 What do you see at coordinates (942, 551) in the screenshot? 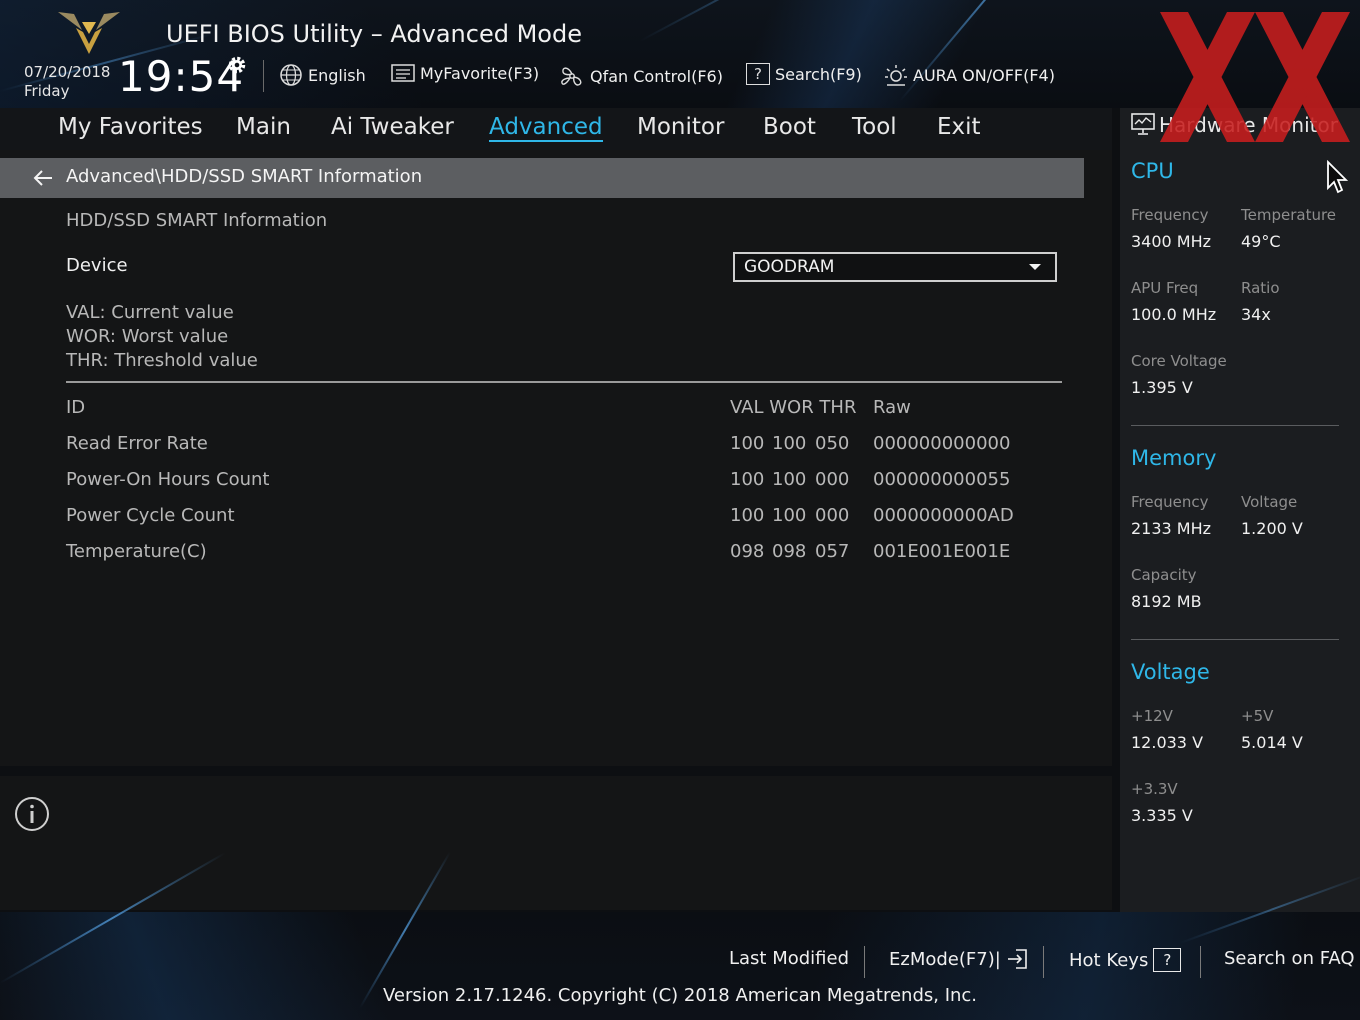
I see `row-raw: 001E001E001E` at bounding box center [942, 551].